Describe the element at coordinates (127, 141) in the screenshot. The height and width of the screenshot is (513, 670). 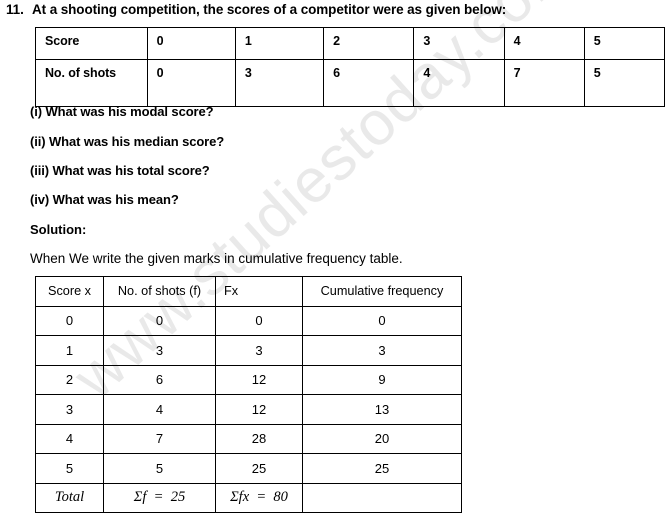
I see `subquestion-ii: (ii) What was his median score?` at that location.